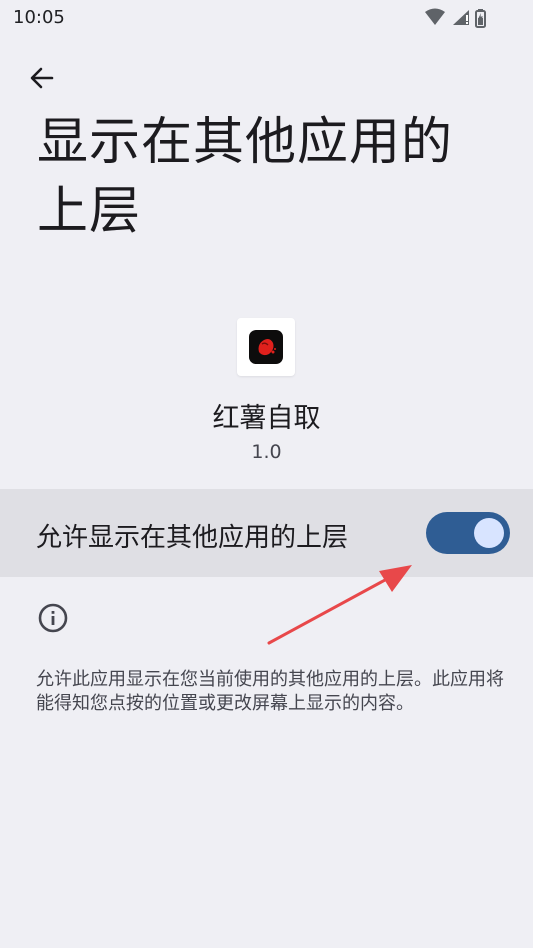 This screenshot has width=533, height=948. I want to click on app-icon-container, so click(266, 347).